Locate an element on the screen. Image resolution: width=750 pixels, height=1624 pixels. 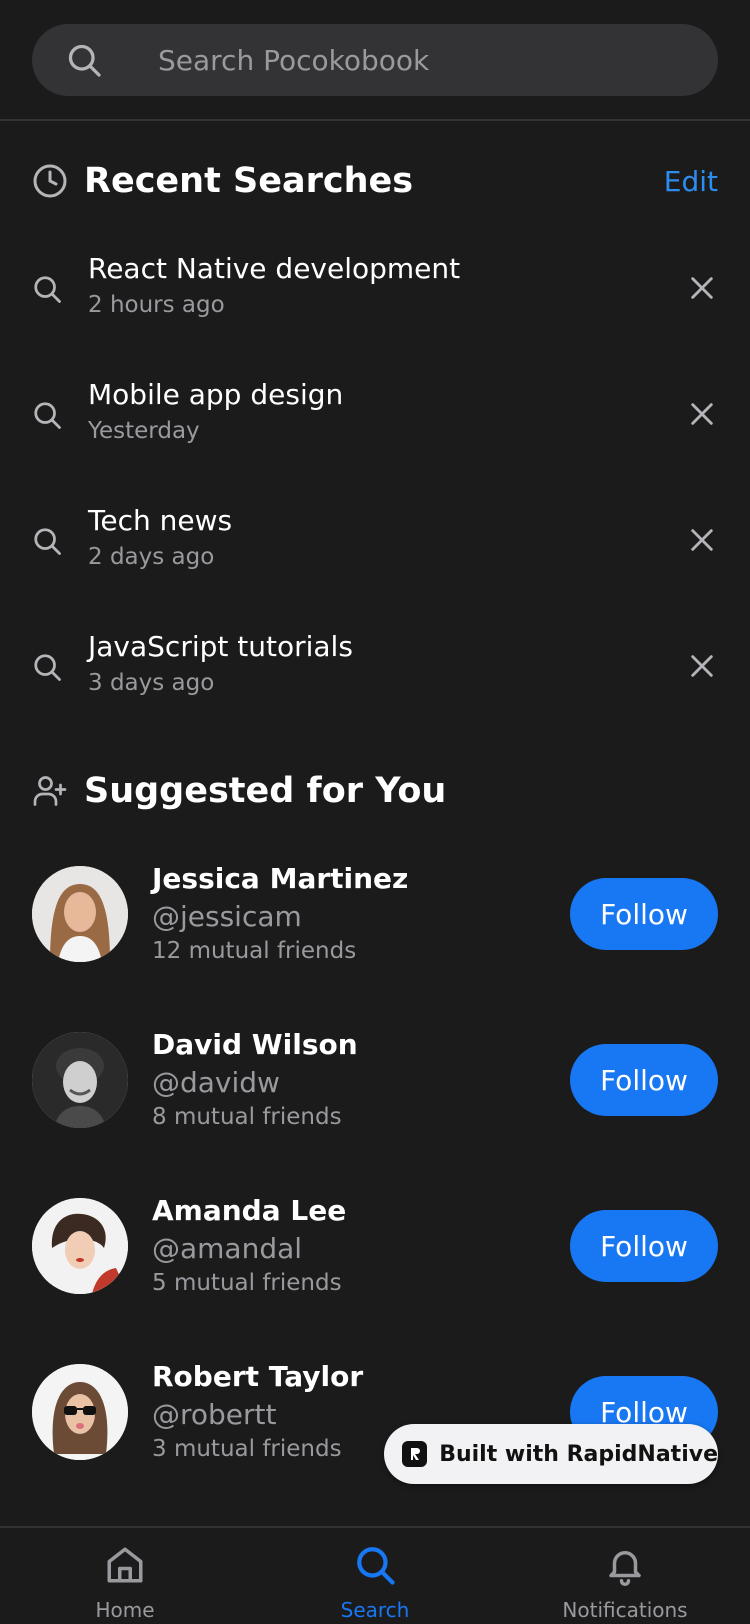
recent-search-time: 3 days ago is located at coordinates (151, 683).